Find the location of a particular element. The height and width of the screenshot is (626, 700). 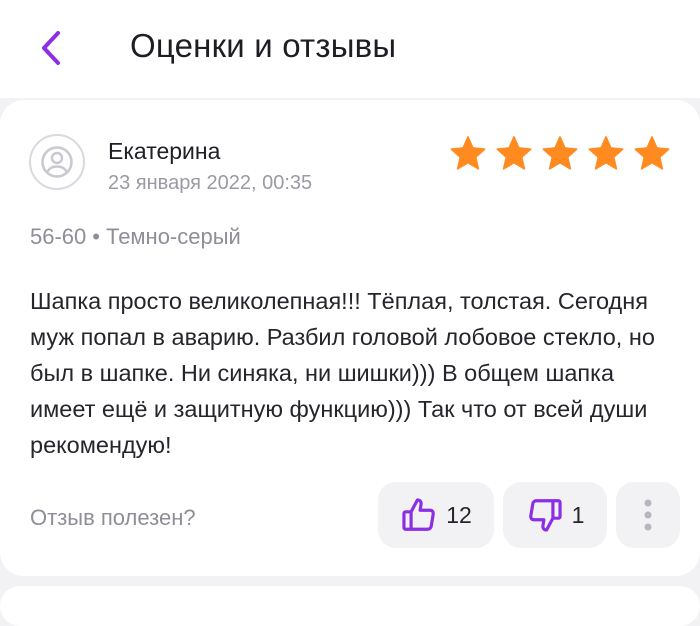

like-button: 12 is located at coordinates (436, 515).